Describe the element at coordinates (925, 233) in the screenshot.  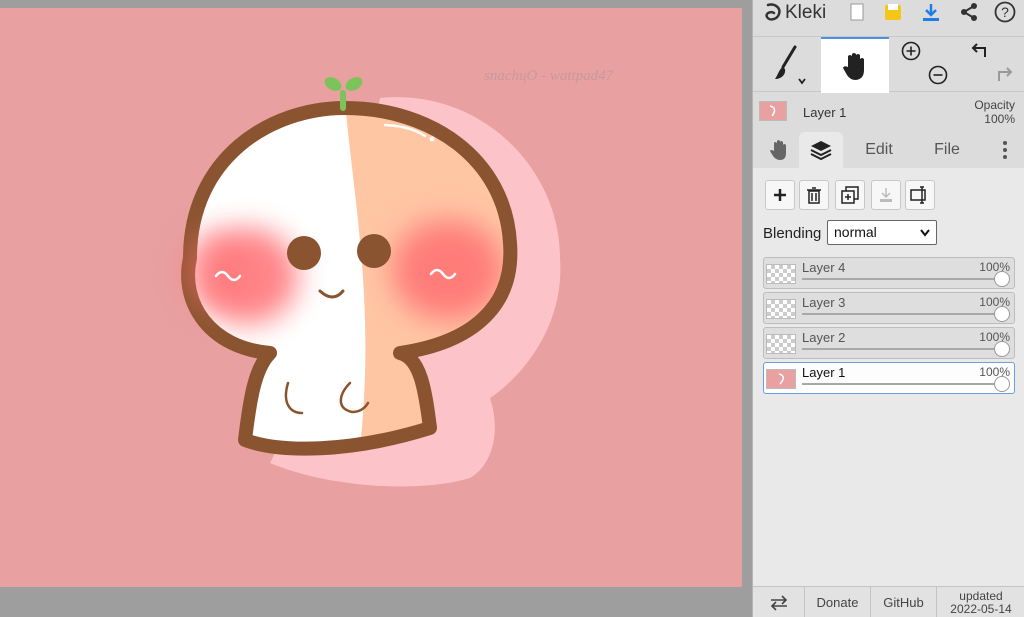
I see `chevron-down-icon` at that location.